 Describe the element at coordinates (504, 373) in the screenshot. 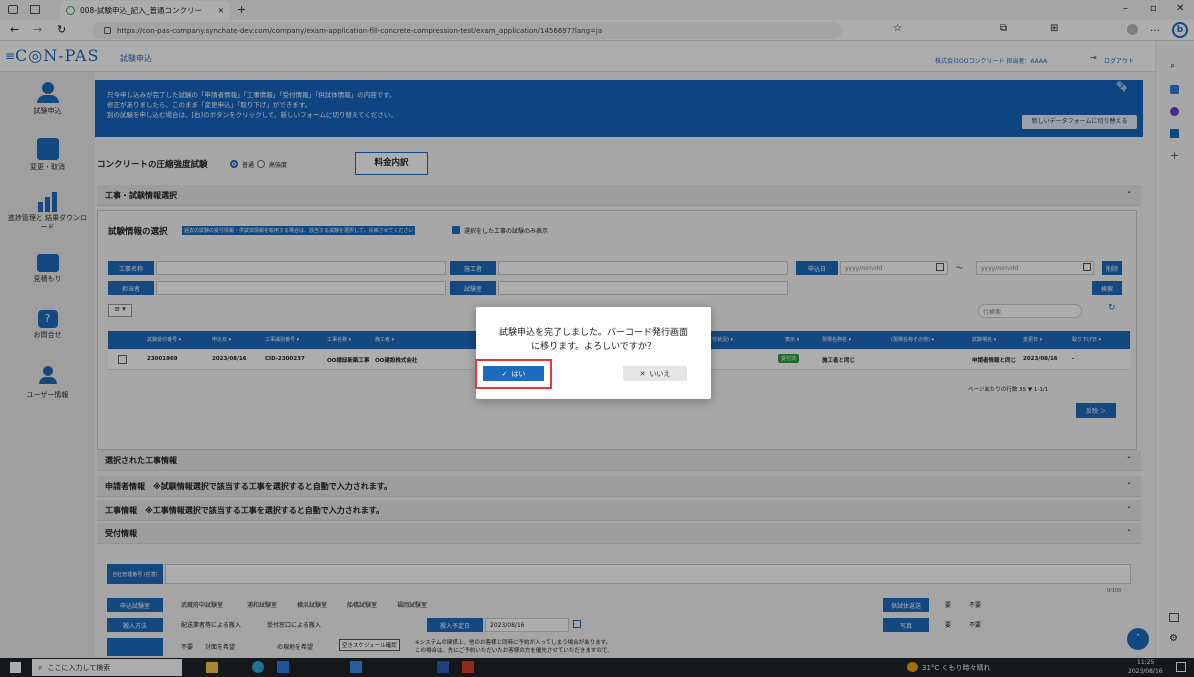

I see `check-icon: ✓` at that location.